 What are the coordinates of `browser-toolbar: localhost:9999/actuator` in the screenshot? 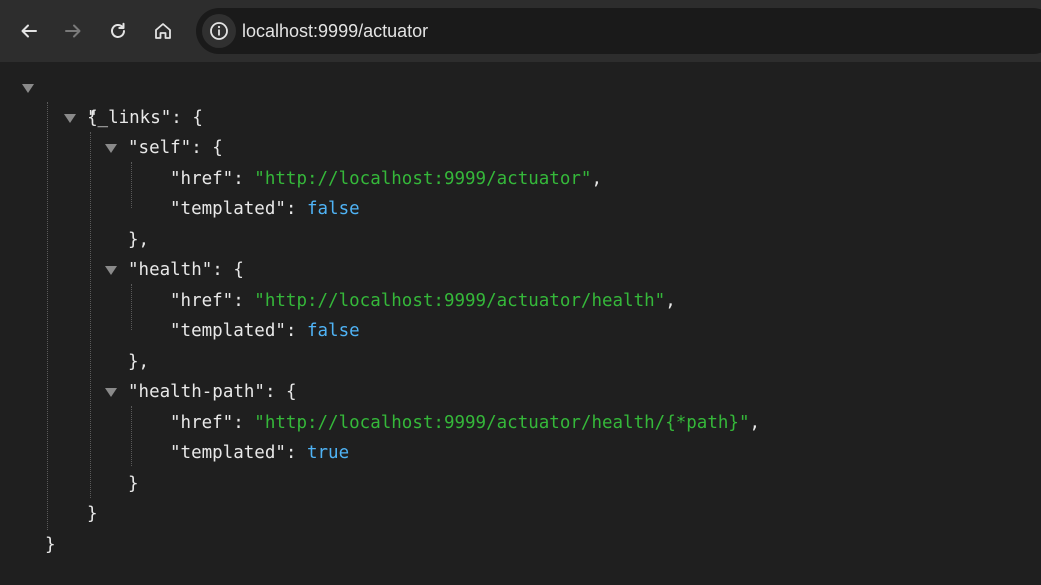 It's located at (520, 31).